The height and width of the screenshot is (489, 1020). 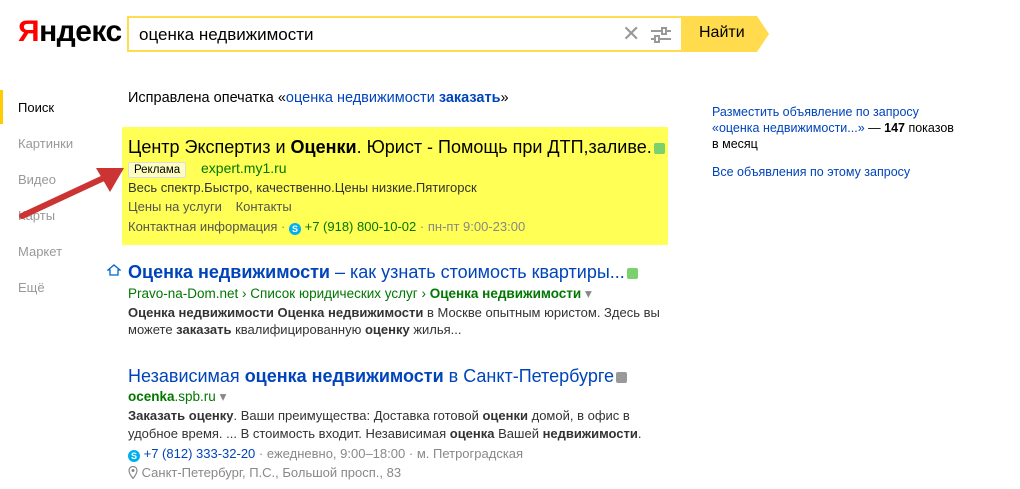 I want to click on result1-domain: Pravo-na-Dom.net, so click(x=183, y=293).